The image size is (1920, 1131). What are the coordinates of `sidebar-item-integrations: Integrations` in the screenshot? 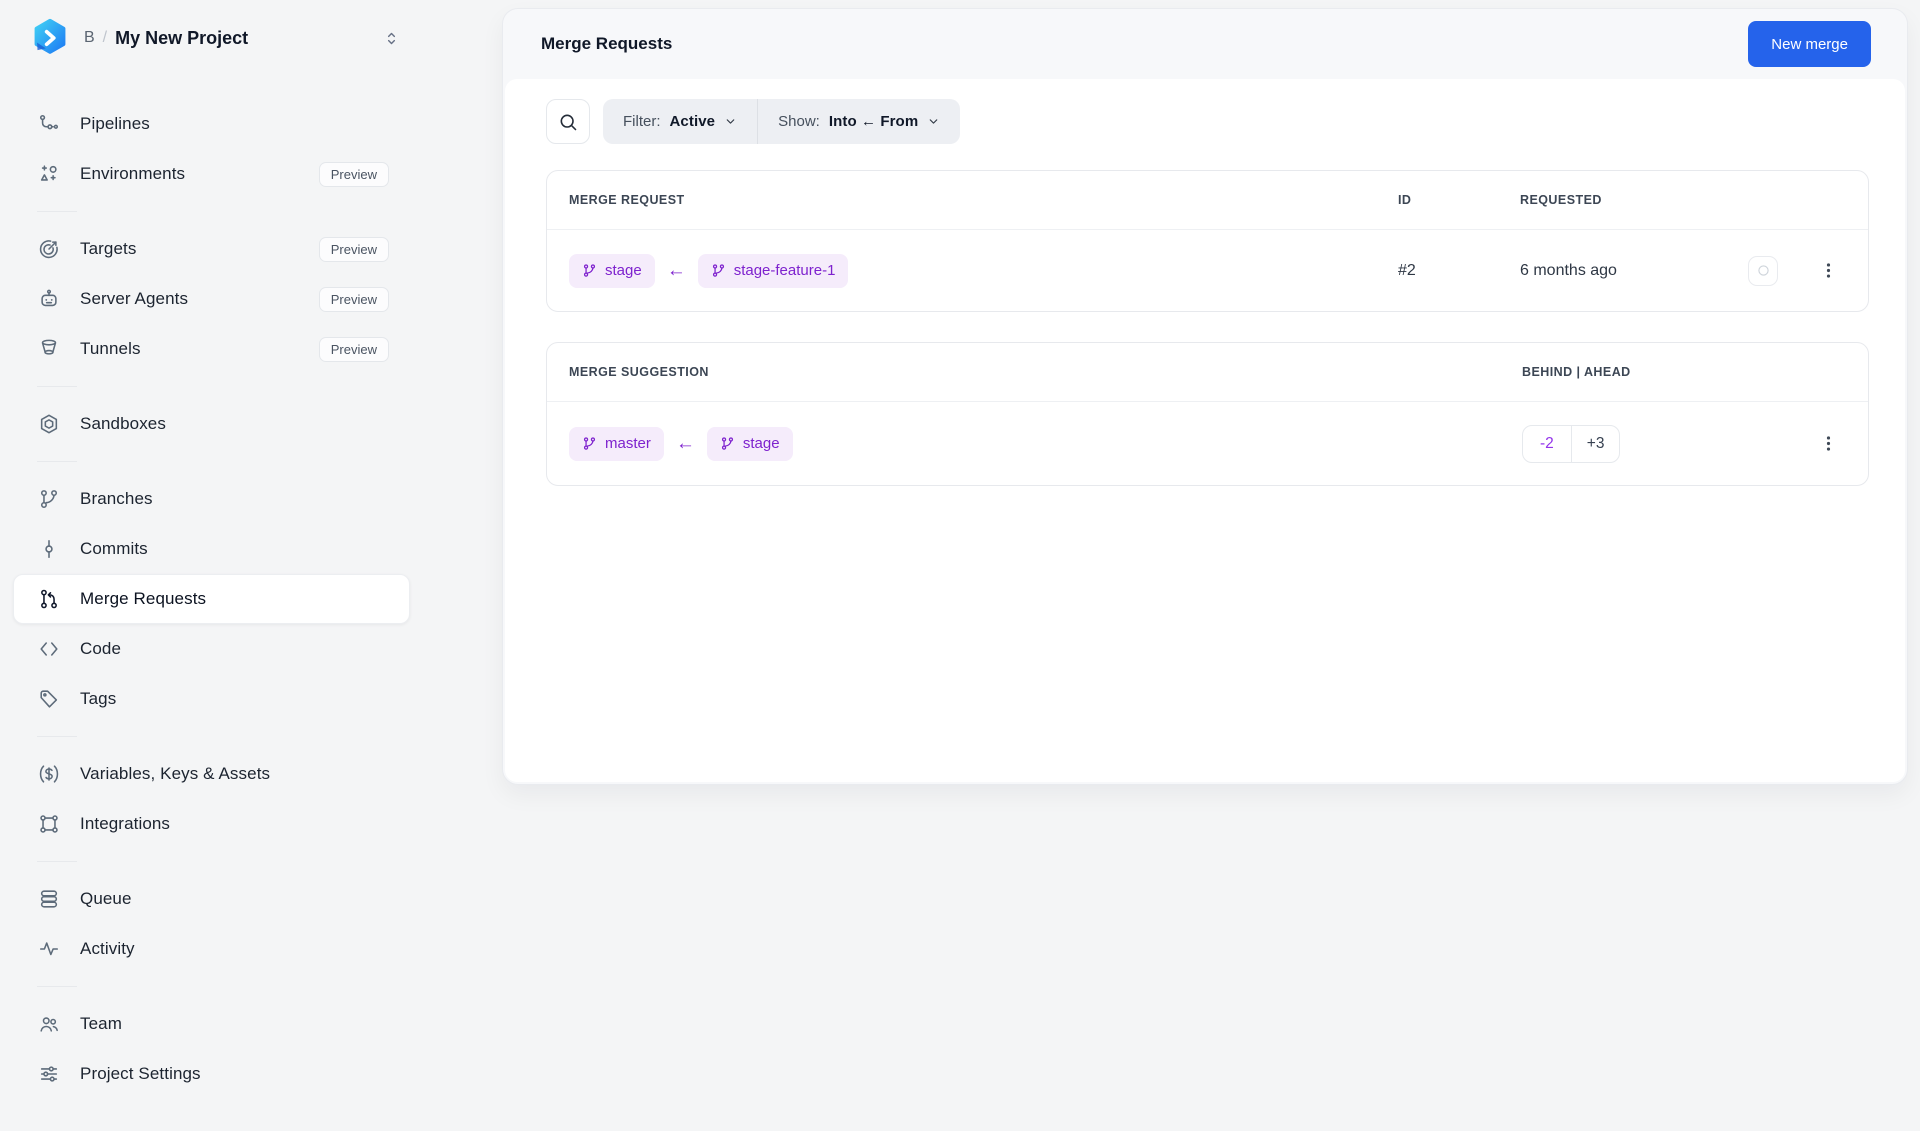 It's located at (211, 824).